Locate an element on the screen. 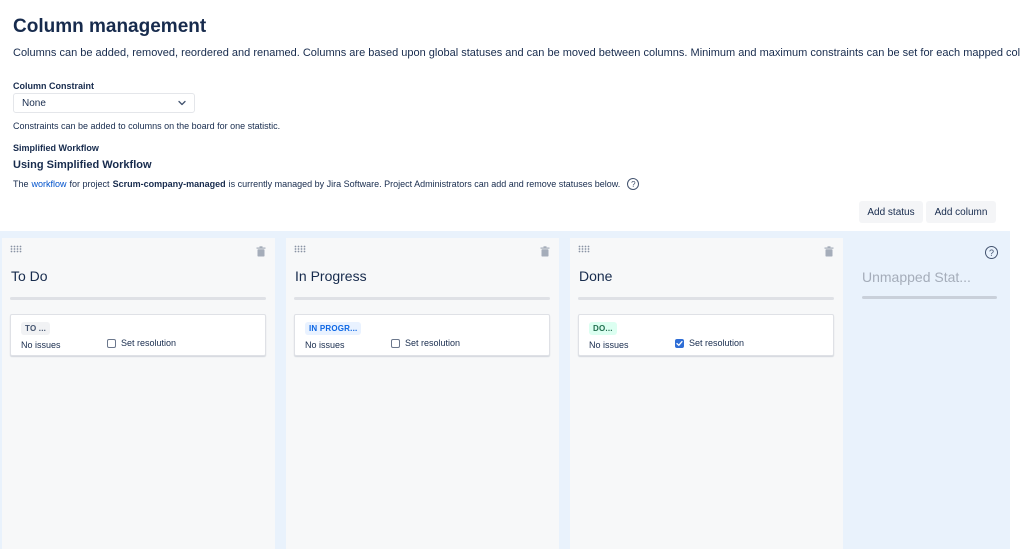 This screenshot has height=549, width=1020. status-card: IN PROGR... No issues Set resolution is located at coordinates (422, 335).